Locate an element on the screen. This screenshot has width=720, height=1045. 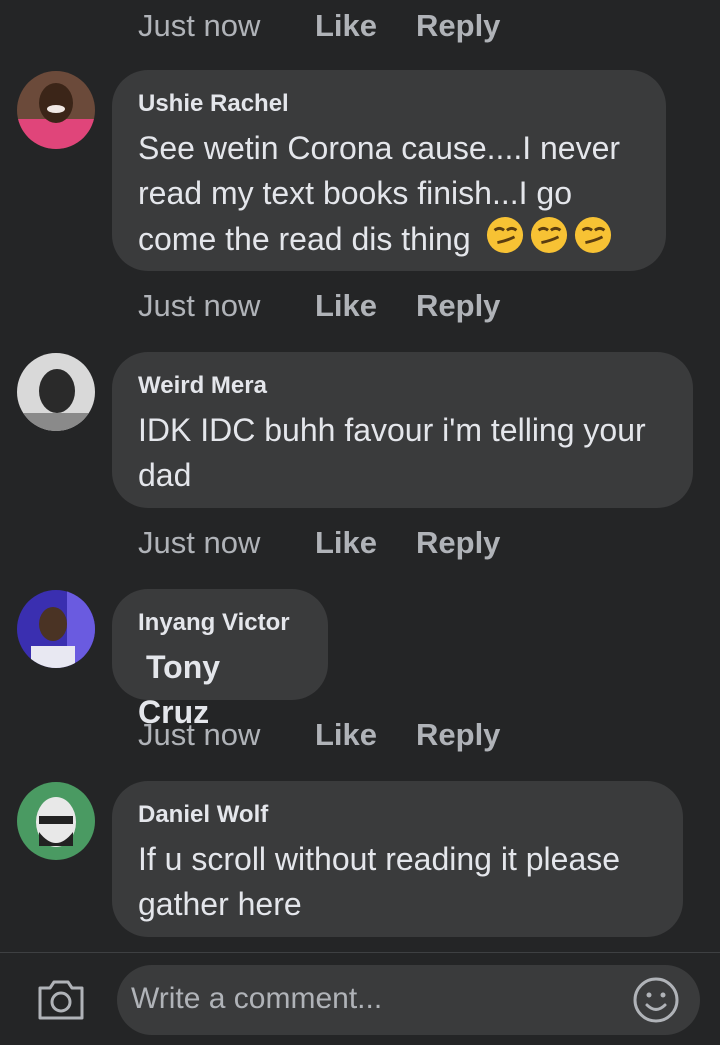
comment-line: See wetin Corona cause....I never is located at coordinates (379, 148).